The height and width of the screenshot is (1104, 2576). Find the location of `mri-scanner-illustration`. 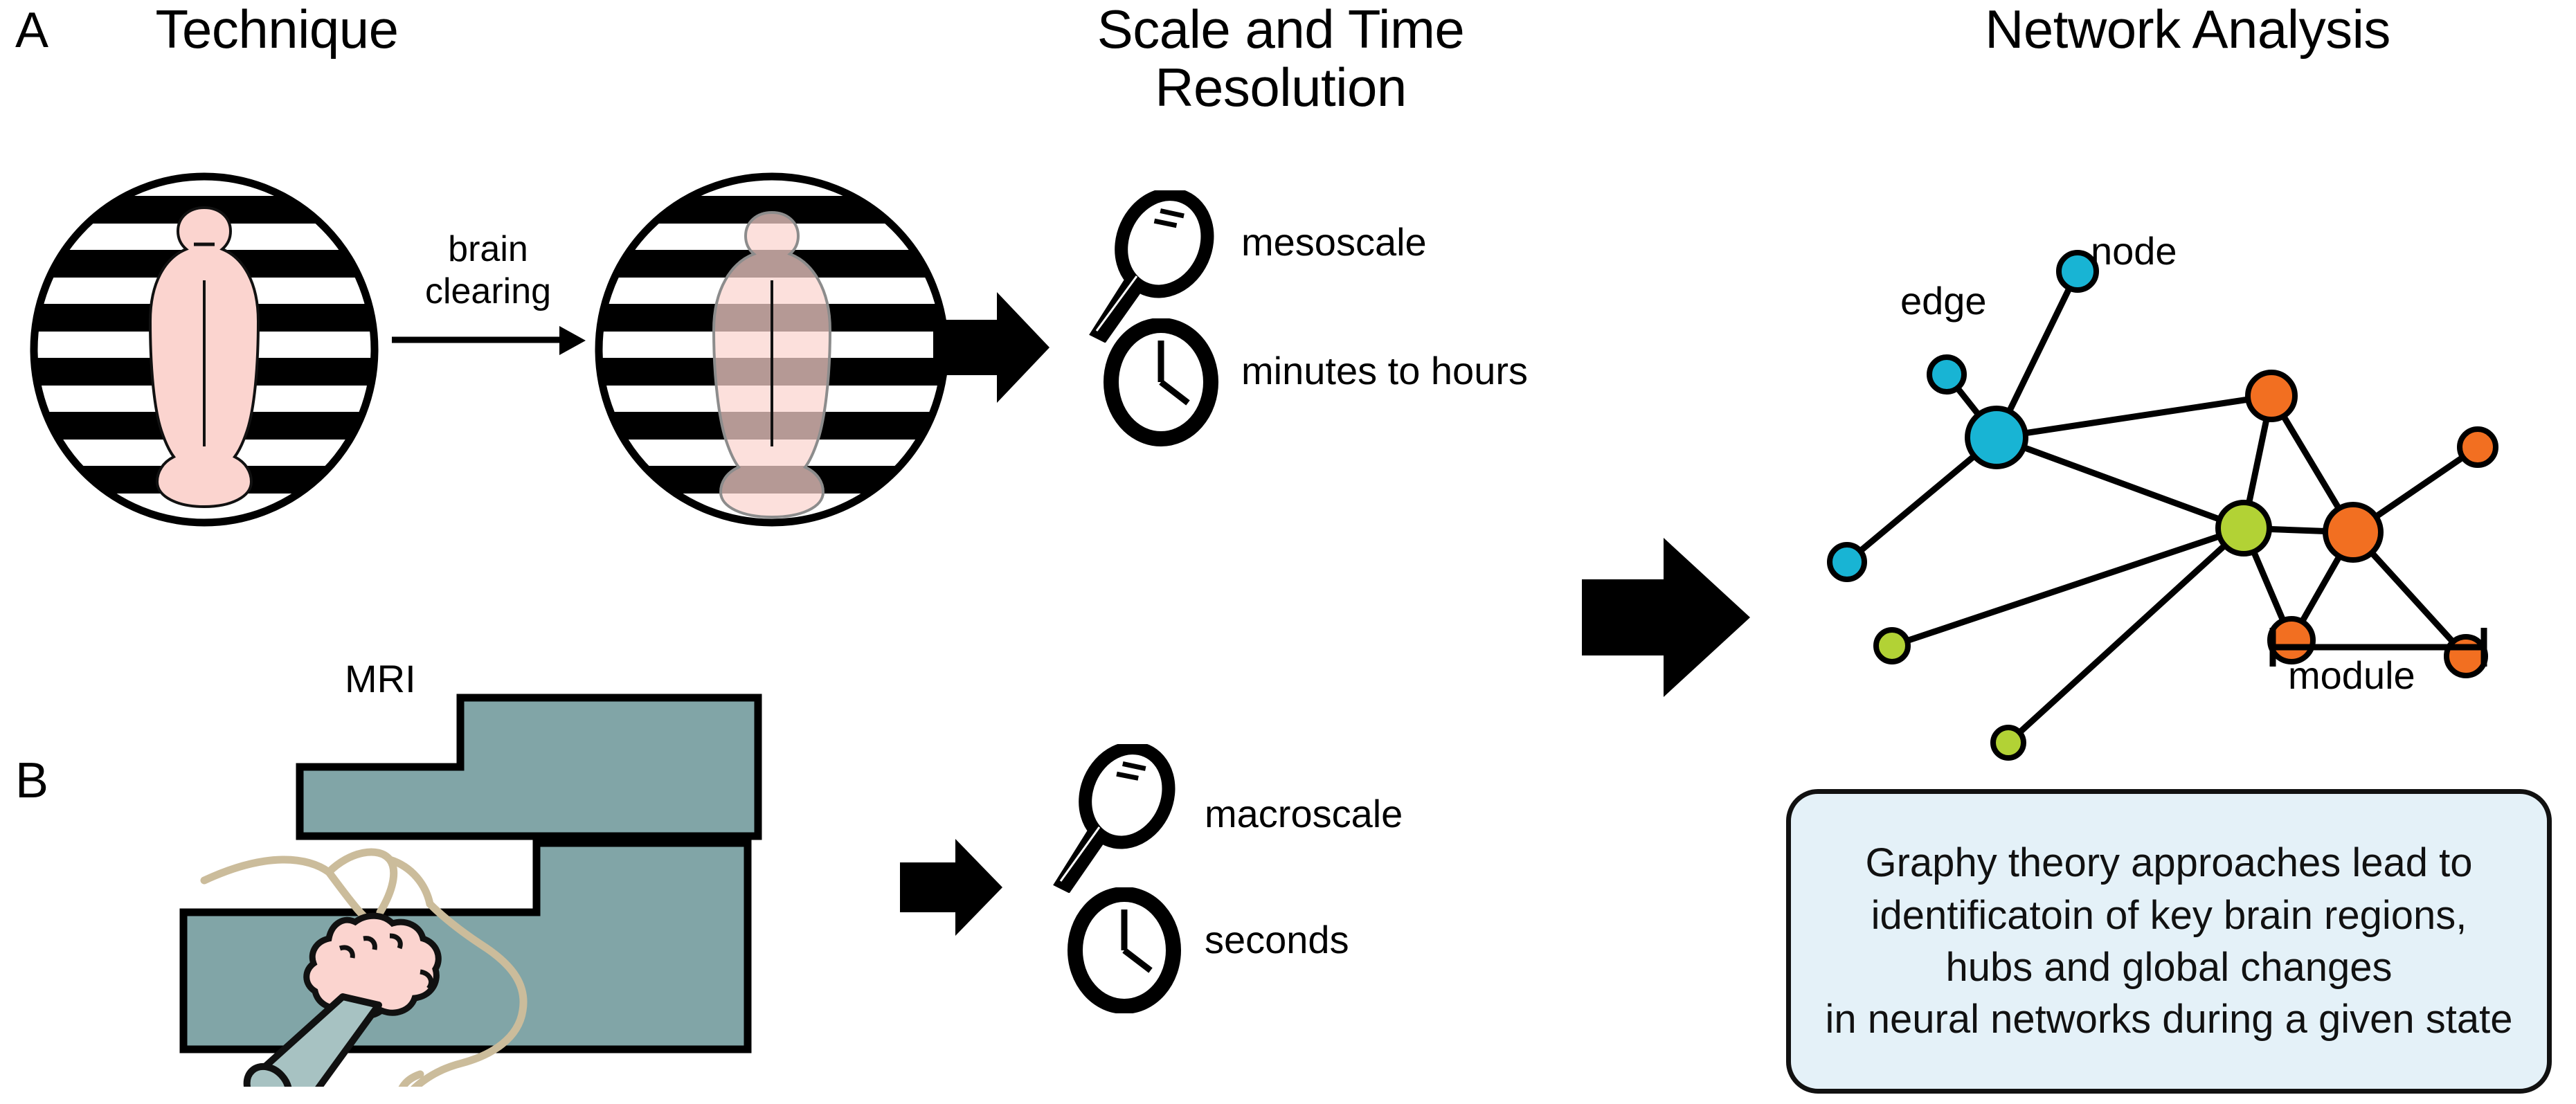

mri-scanner-illustration is located at coordinates (470, 890).